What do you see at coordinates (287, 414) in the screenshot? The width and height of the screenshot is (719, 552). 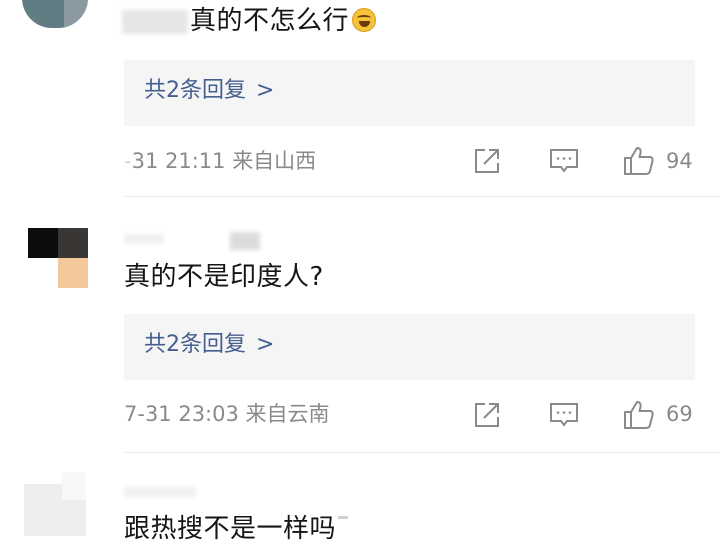 I see `comment-location: 来自云南` at bounding box center [287, 414].